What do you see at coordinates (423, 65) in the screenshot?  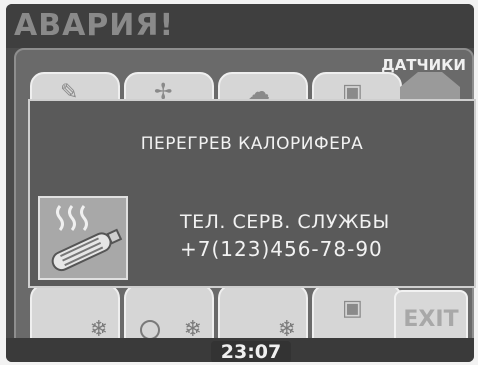 I see `tab-sensors: ДАТЧИКИ` at bounding box center [423, 65].